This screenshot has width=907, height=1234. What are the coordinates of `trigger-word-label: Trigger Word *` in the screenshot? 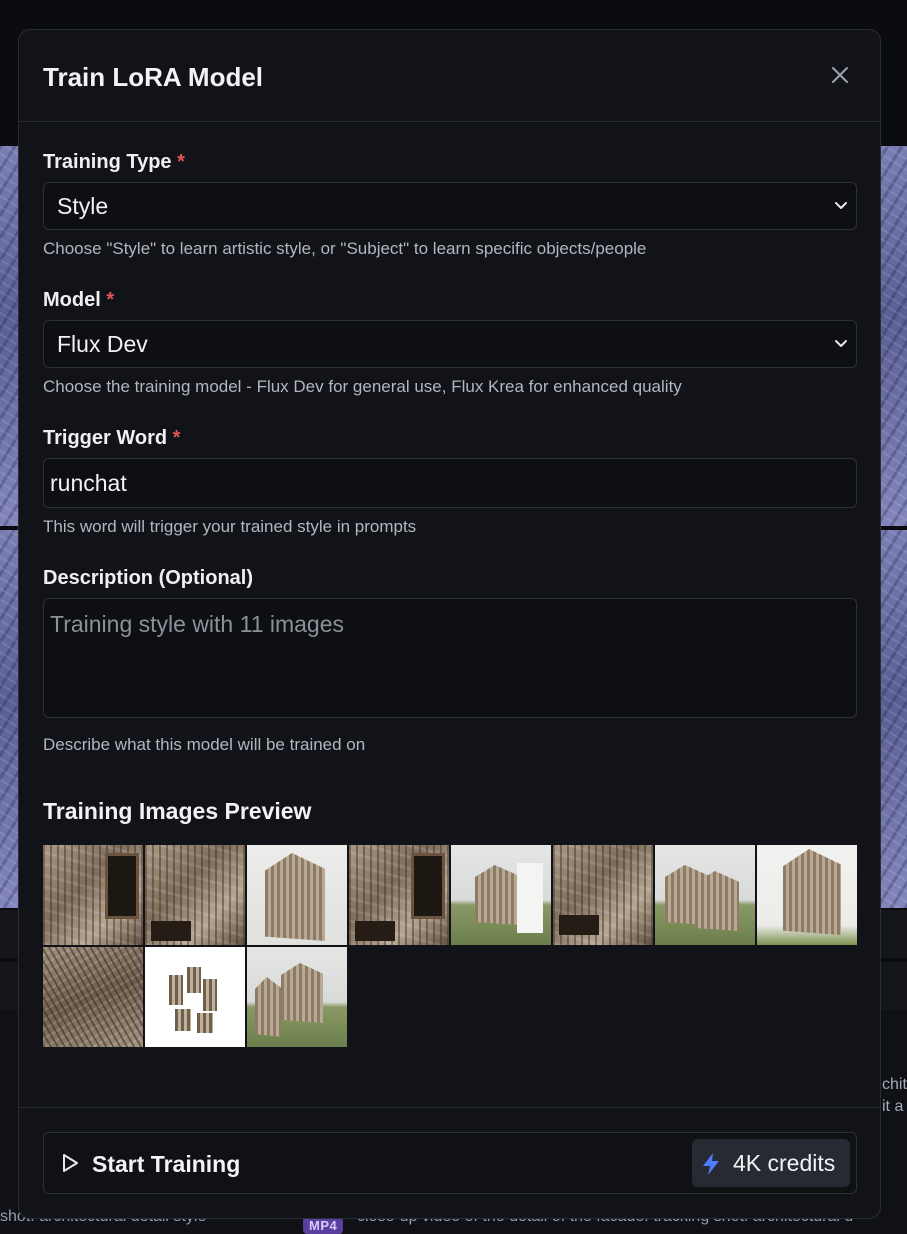 It's located at (112, 438).